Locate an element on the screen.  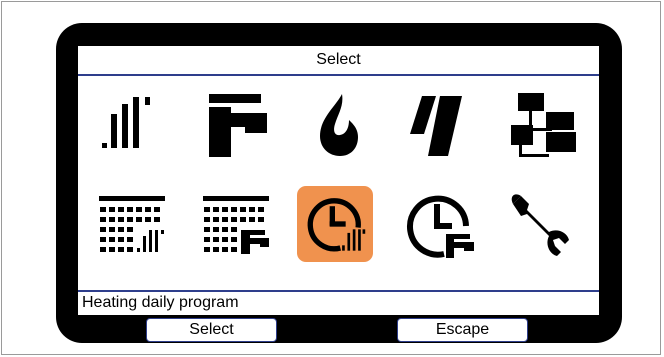
solar-panel-icon is located at coordinates (436, 126).